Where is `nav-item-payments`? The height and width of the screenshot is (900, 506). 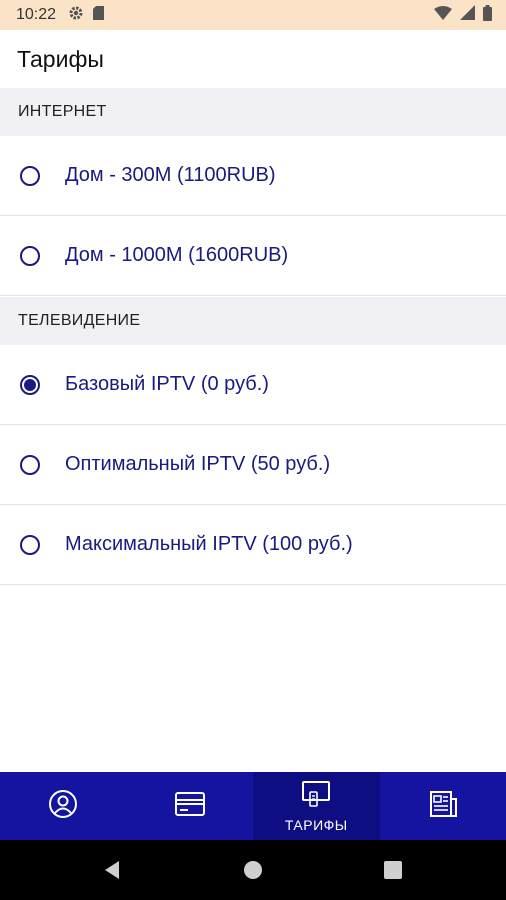
nav-item-payments is located at coordinates (190, 806).